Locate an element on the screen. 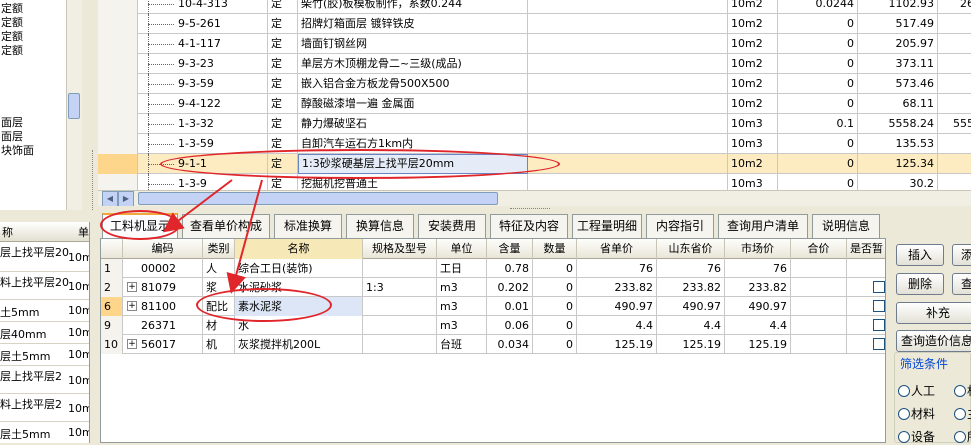  annotation-arrows is located at coordinates (212, 236).